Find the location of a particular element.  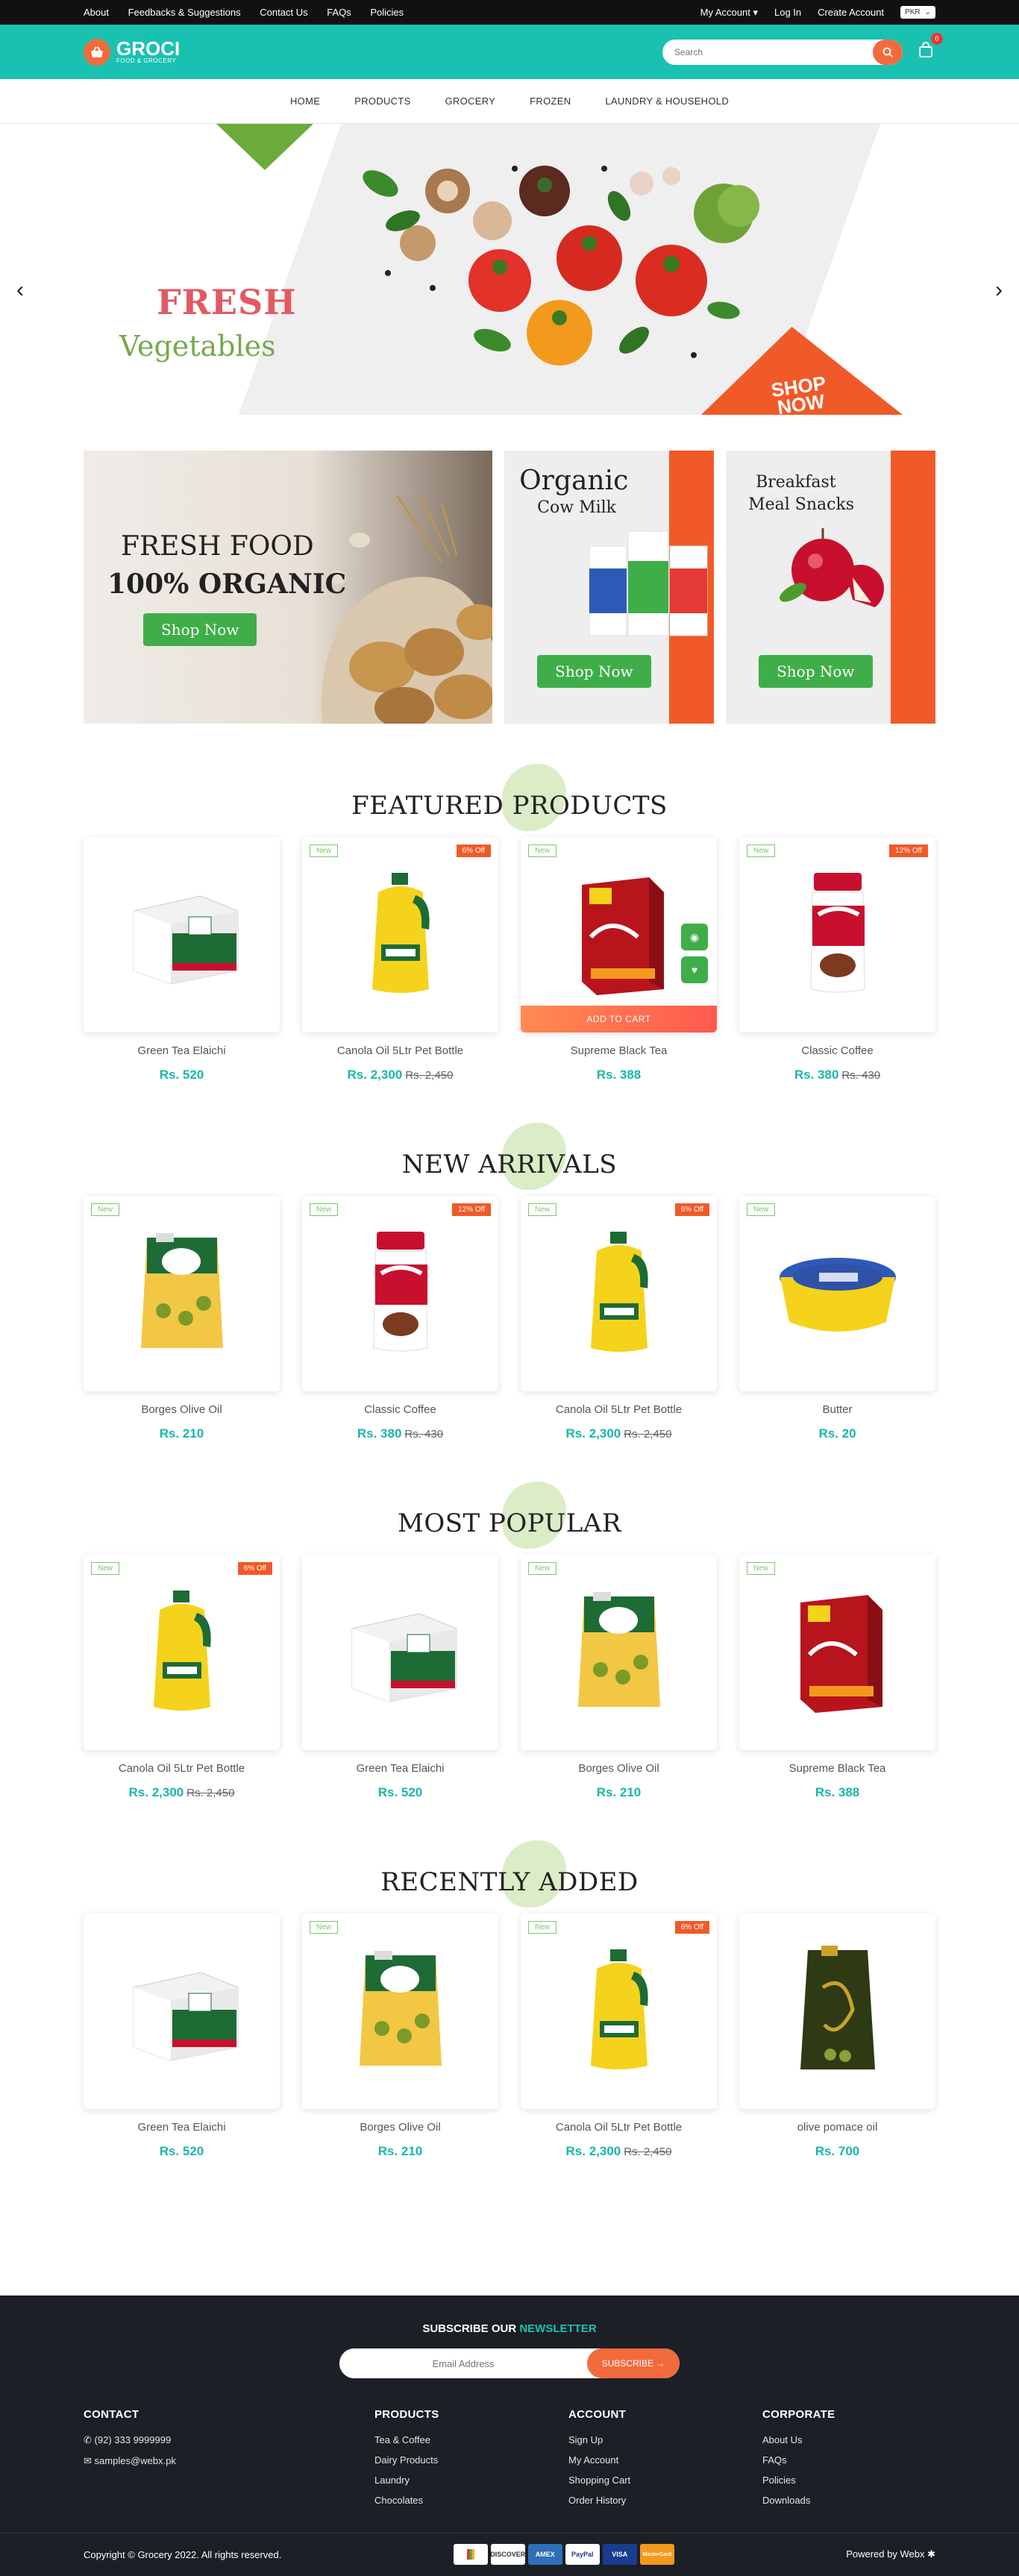

newsletter-email-input is located at coordinates (463, 2363).